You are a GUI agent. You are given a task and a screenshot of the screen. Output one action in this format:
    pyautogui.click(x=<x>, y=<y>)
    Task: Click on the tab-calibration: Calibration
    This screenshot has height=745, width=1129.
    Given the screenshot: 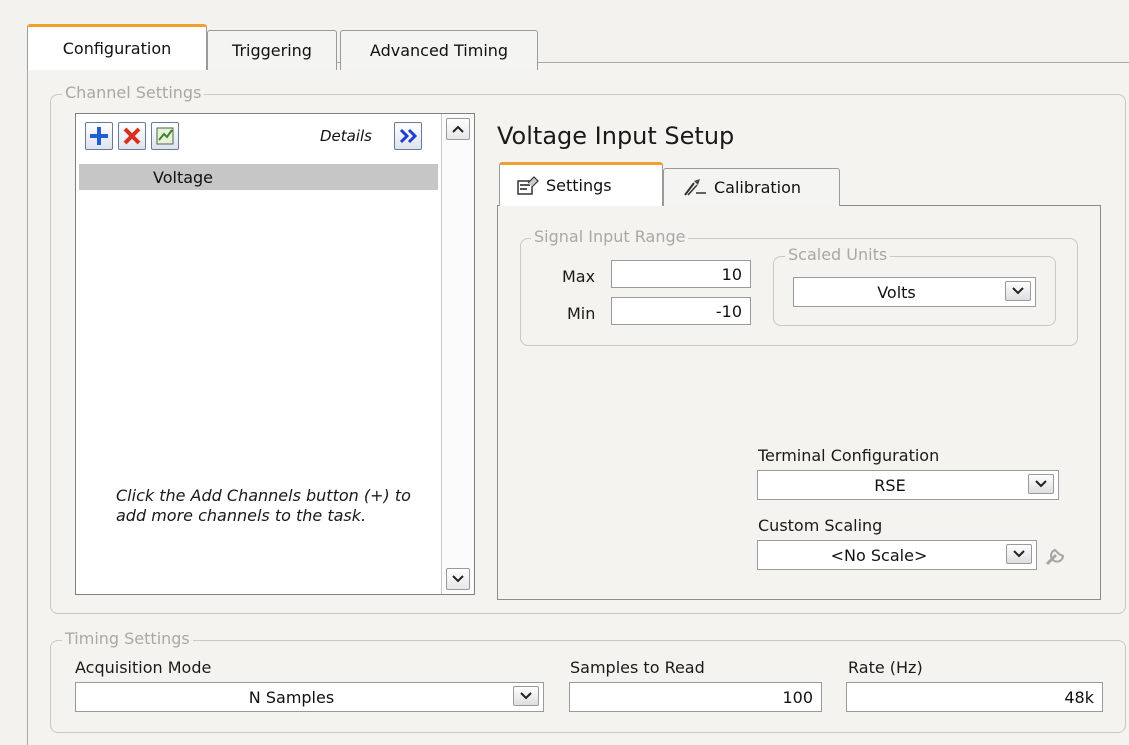 What is the action you would take?
    pyautogui.click(x=751, y=187)
    